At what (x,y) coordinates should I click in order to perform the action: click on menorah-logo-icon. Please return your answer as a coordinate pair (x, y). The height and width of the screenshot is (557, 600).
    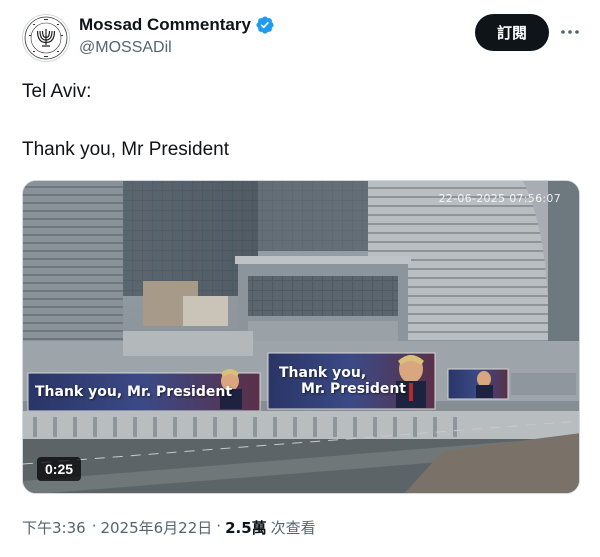
    Looking at the image, I should click on (46, 38).